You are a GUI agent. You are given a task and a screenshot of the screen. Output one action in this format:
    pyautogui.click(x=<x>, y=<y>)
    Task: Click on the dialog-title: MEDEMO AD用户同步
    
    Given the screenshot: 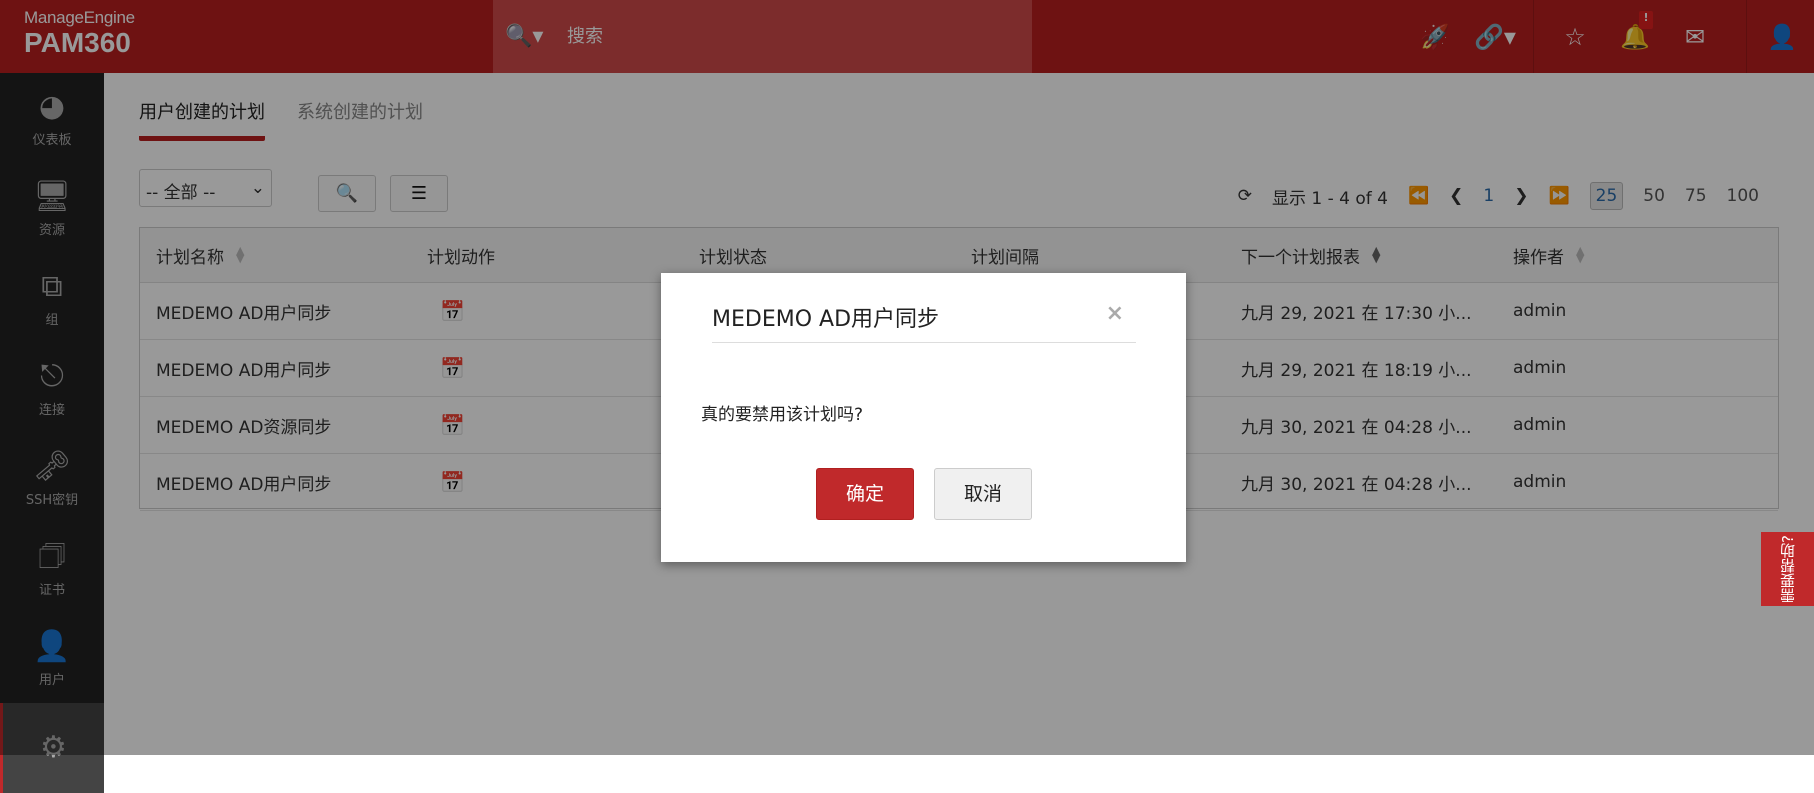 What is the action you would take?
    pyautogui.click(x=826, y=319)
    